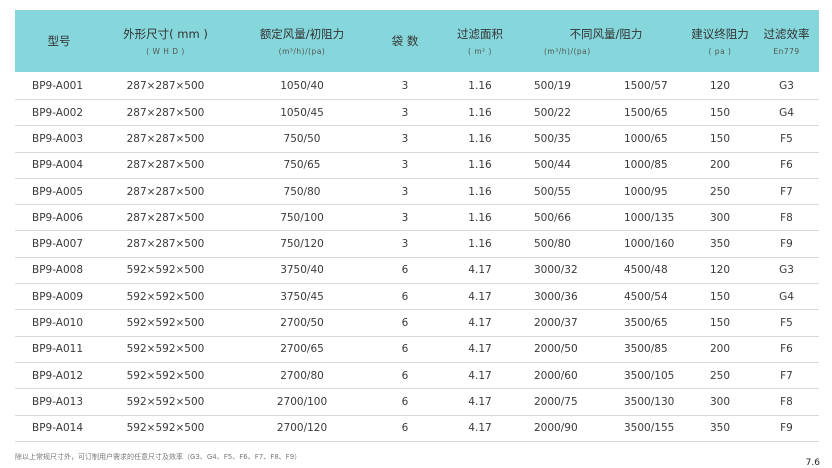  Describe the element at coordinates (59, 349) in the screenshot. I see `cell-model: BP9-A011` at that location.